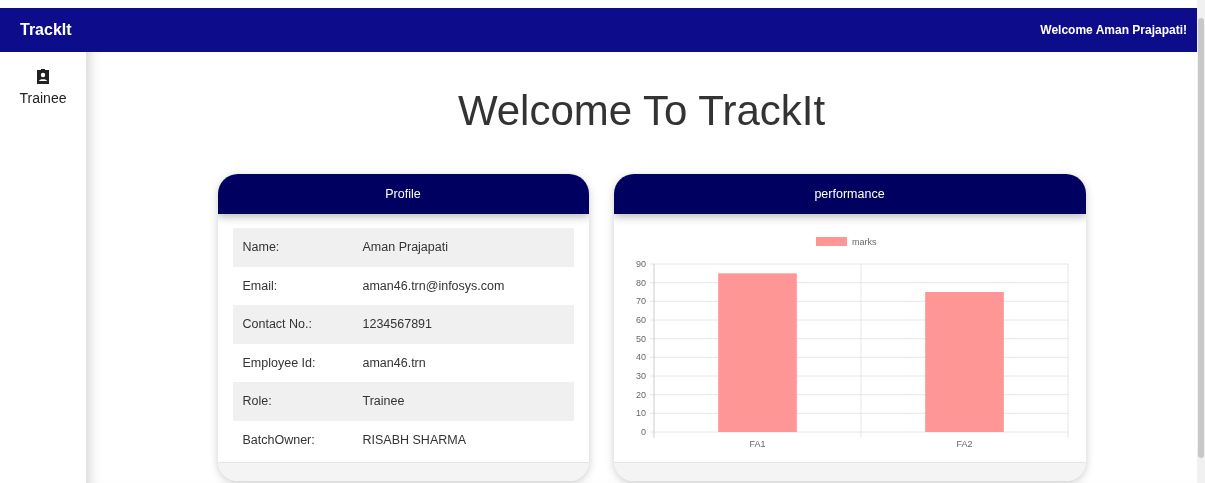 The width and height of the screenshot is (1205, 483). Describe the element at coordinates (394, 362) in the screenshot. I see `field-value: aman46.trn` at that location.